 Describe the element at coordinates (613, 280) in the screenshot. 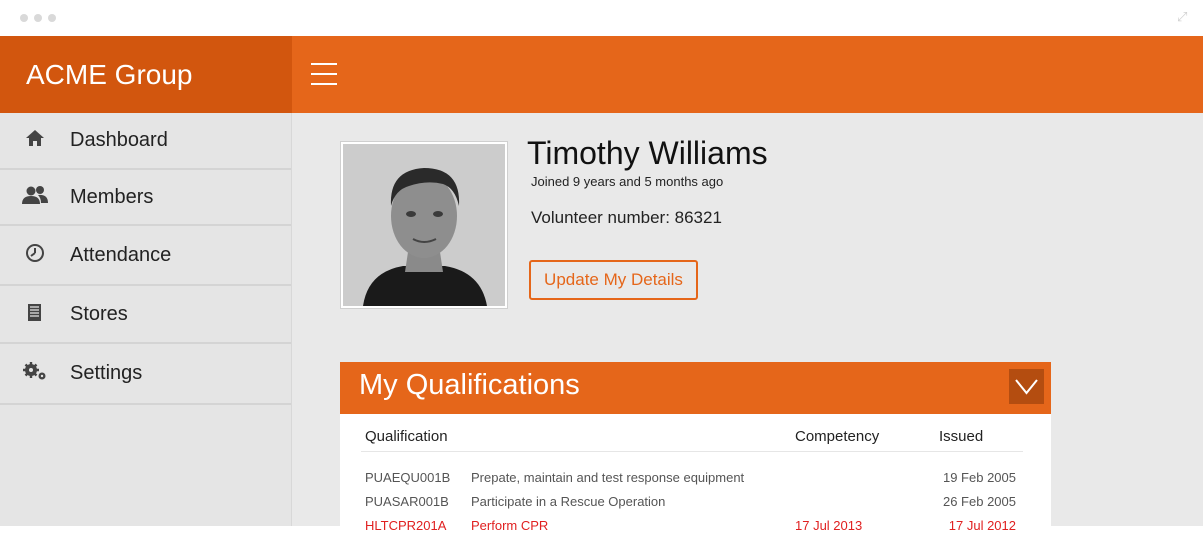

I see `update-details-button: Update My Details` at that location.